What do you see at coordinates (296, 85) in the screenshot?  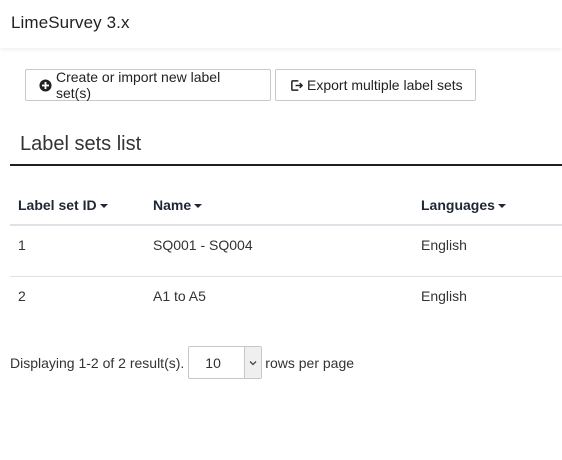 I see `export-icon` at bounding box center [296, 85].